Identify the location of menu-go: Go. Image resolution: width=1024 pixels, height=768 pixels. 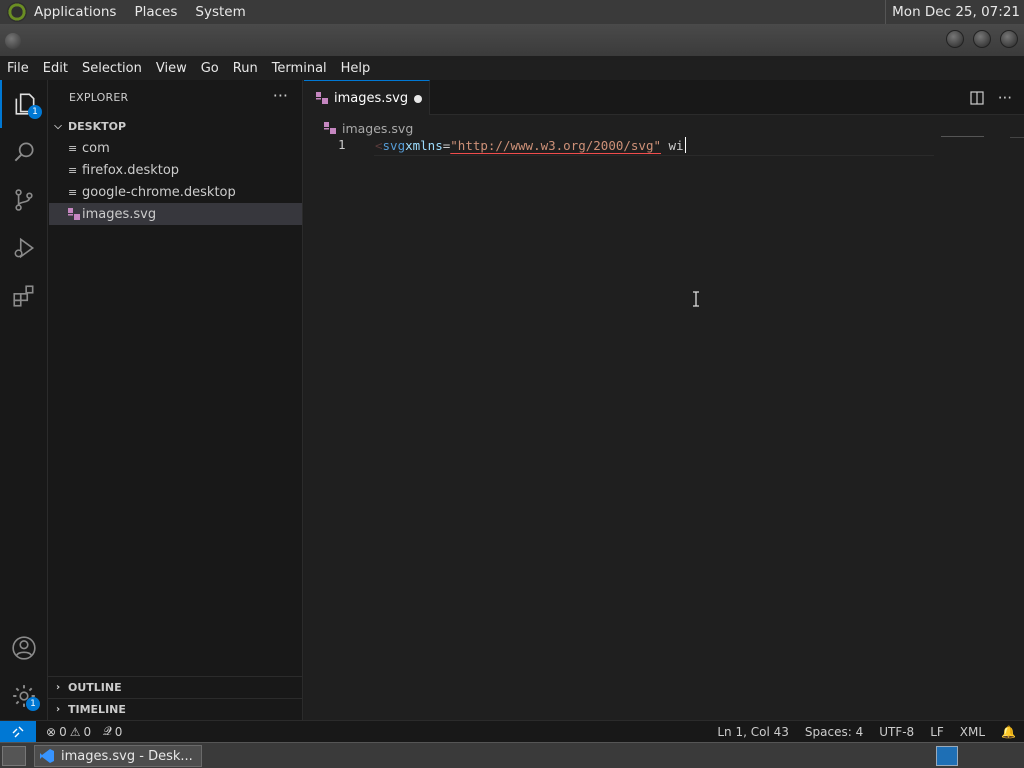
(210, 68).